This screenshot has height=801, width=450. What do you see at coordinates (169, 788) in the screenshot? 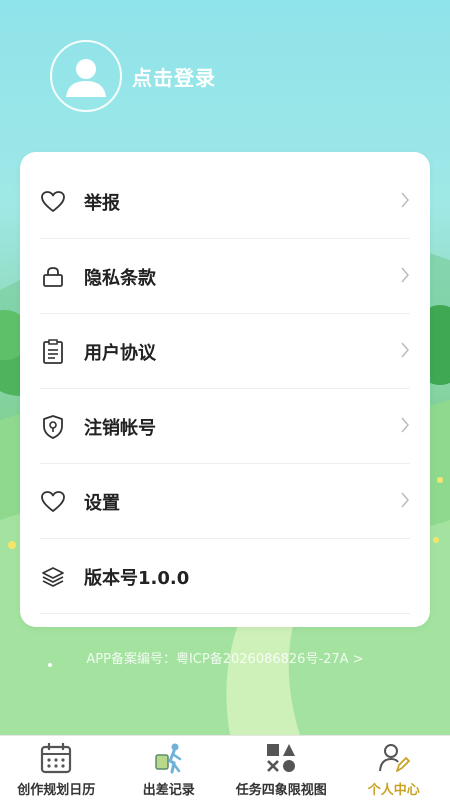
I see `tab-label: 出差记录` at bounding box center [169, 788].